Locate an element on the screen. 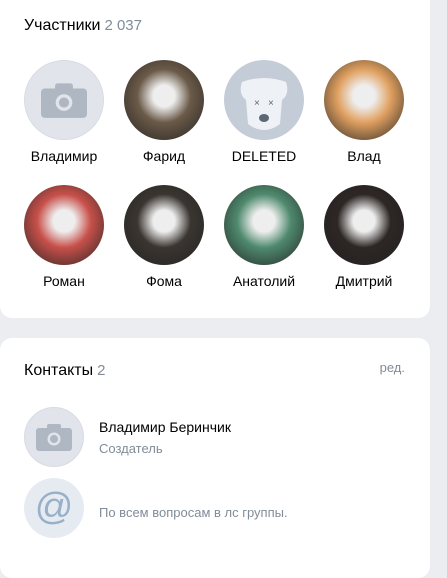 This screenshot has height=578, width=447. member-name: Фарид is located at coordinates (164, 156).